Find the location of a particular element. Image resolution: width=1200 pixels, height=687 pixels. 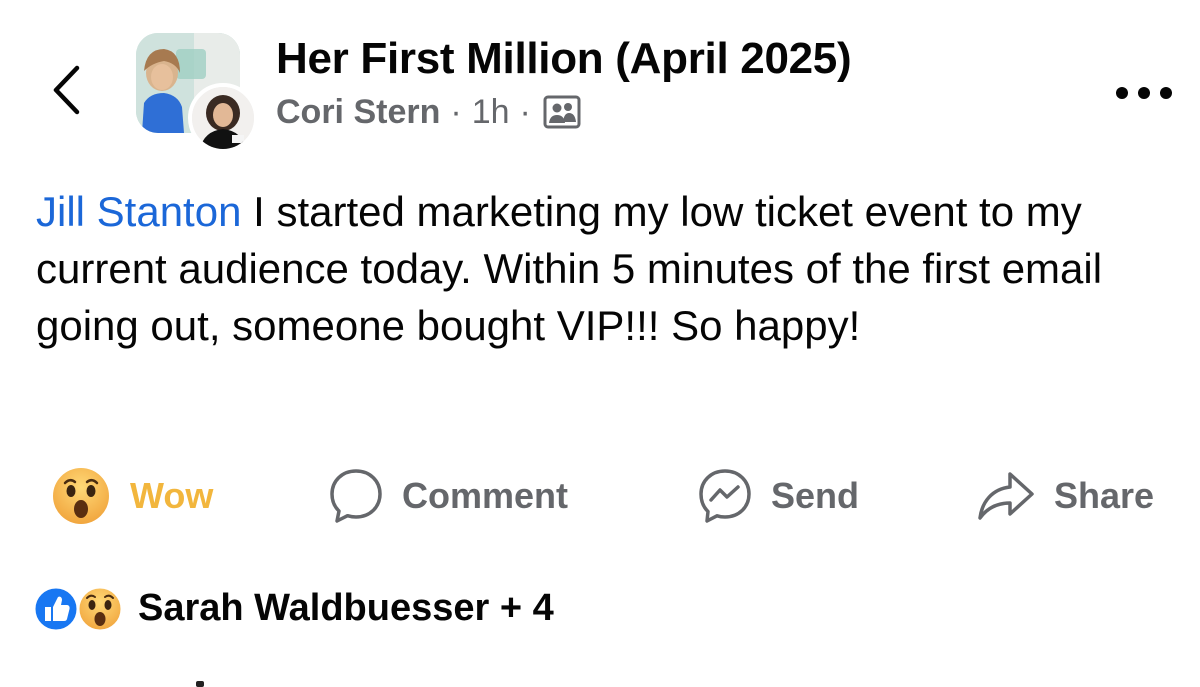

post-action-bar: Wow Comment Send Share is located at coordinates (600, 496).